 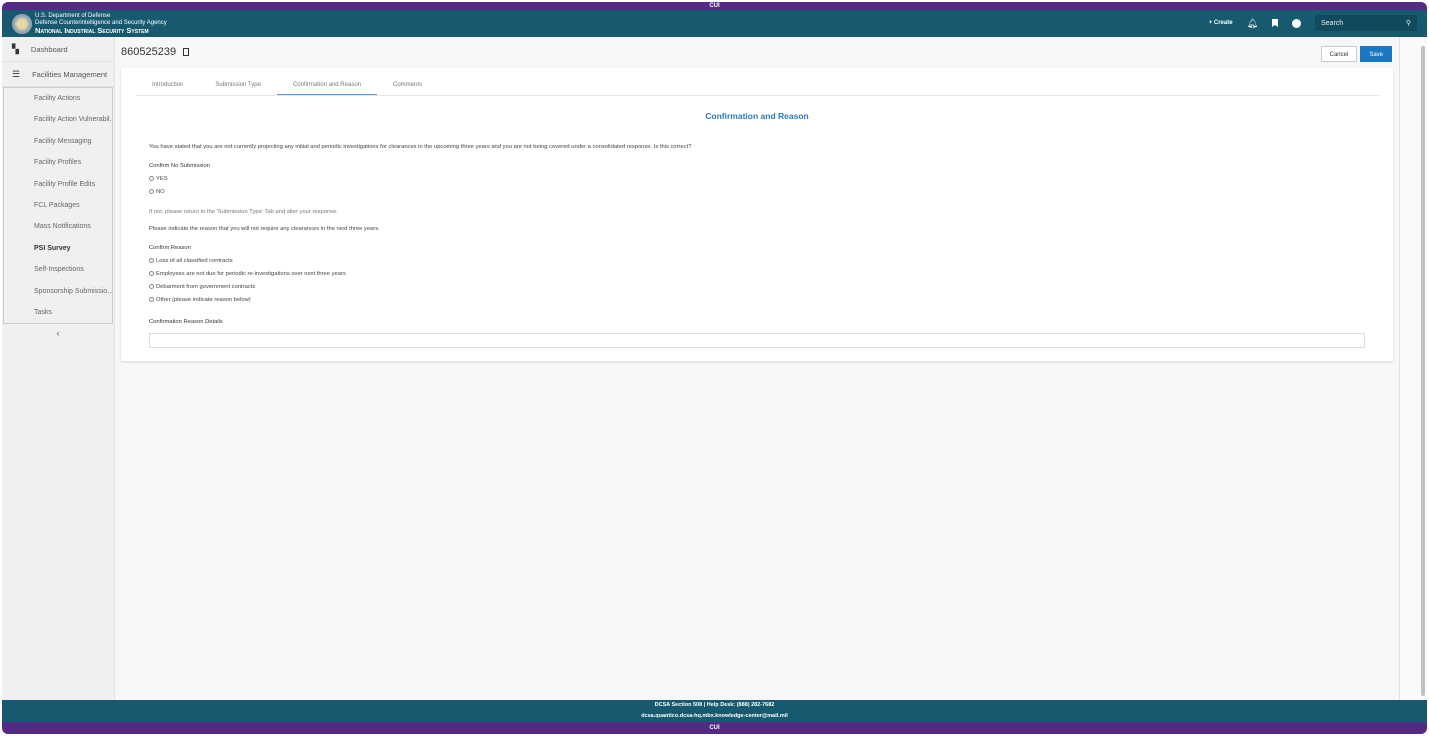 What do you see at coordinates (238, 85) in the screenshot?
I see `tab-submission-type: Submission Type` at bounding box center [238, 85].